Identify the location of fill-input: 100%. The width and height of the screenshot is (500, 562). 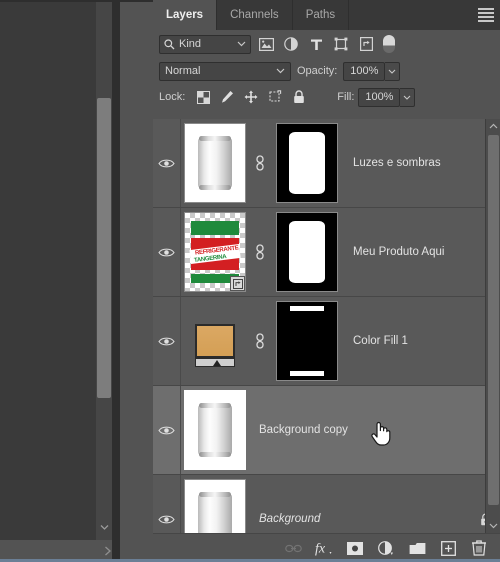
(379, 97).